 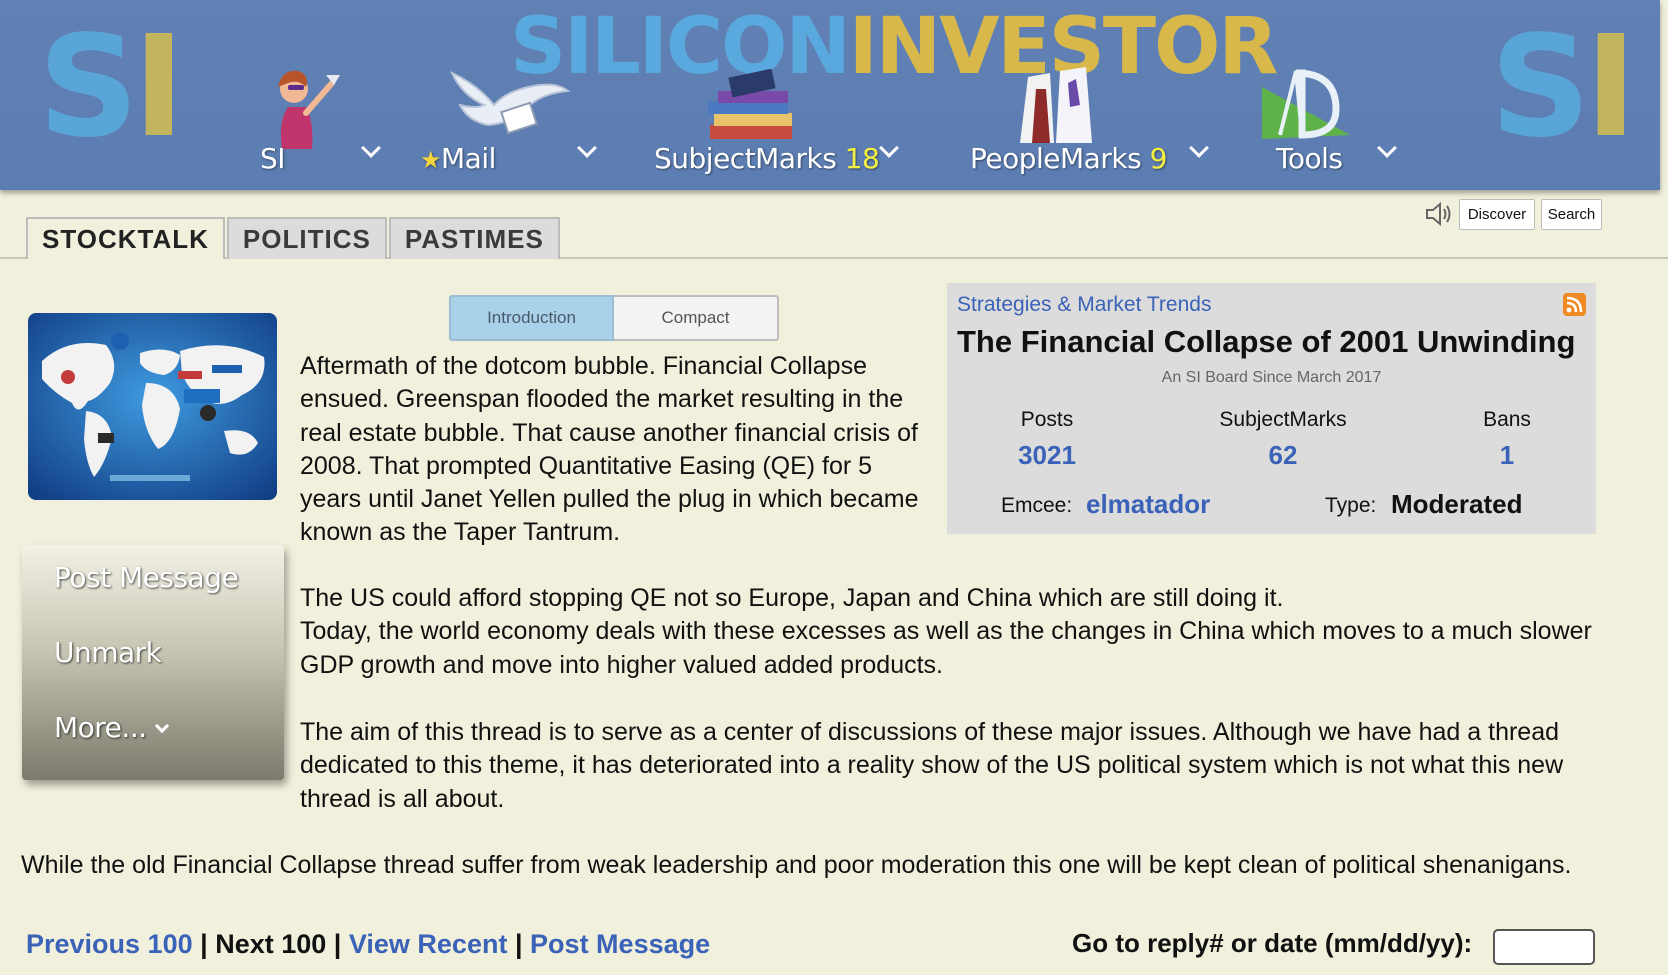 What do you see at coordinates (531, 318) in the screenshot?
I see `introduction-view-button: Introduction` at bounding box center [531, 318].